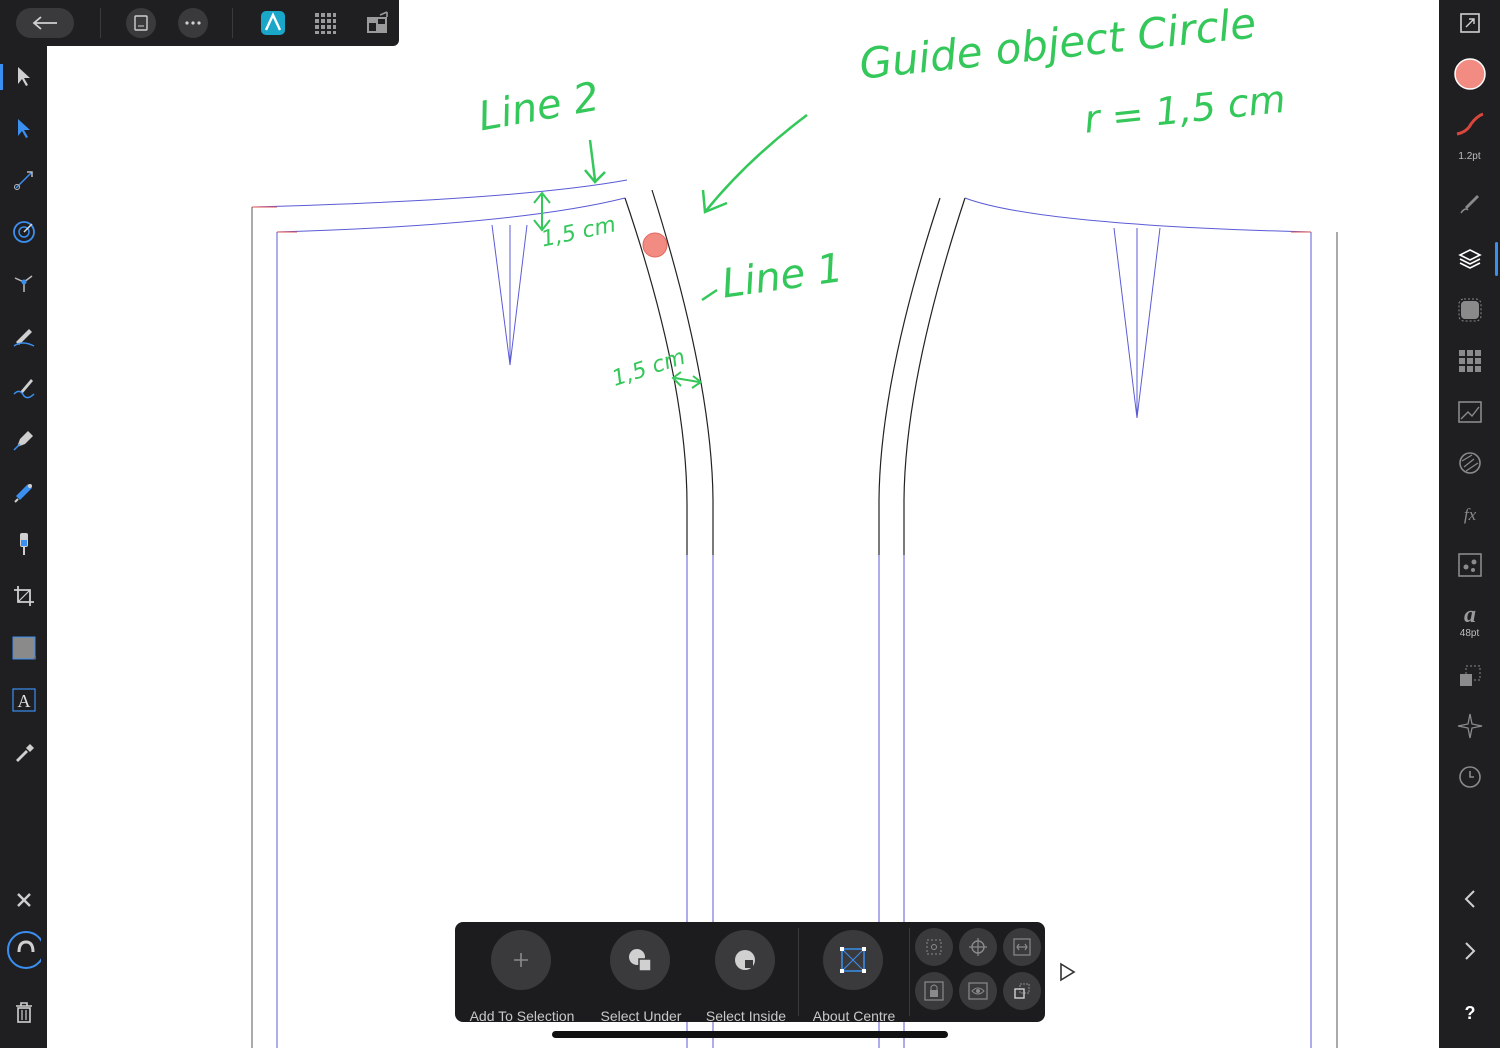 The height and width of the screenshot is (1048, 1500). What do you see at coordinates (273, 23) in the screenshot?
I see `designer-persona-button` at bounding box center [273, 23].